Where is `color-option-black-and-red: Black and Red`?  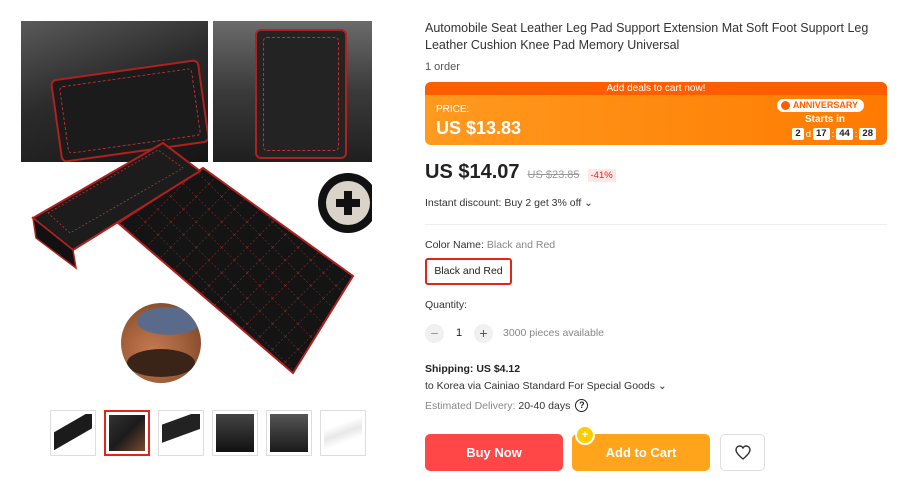
color-option-black-and-red: Black and Red is located at coordinates (468, 271).